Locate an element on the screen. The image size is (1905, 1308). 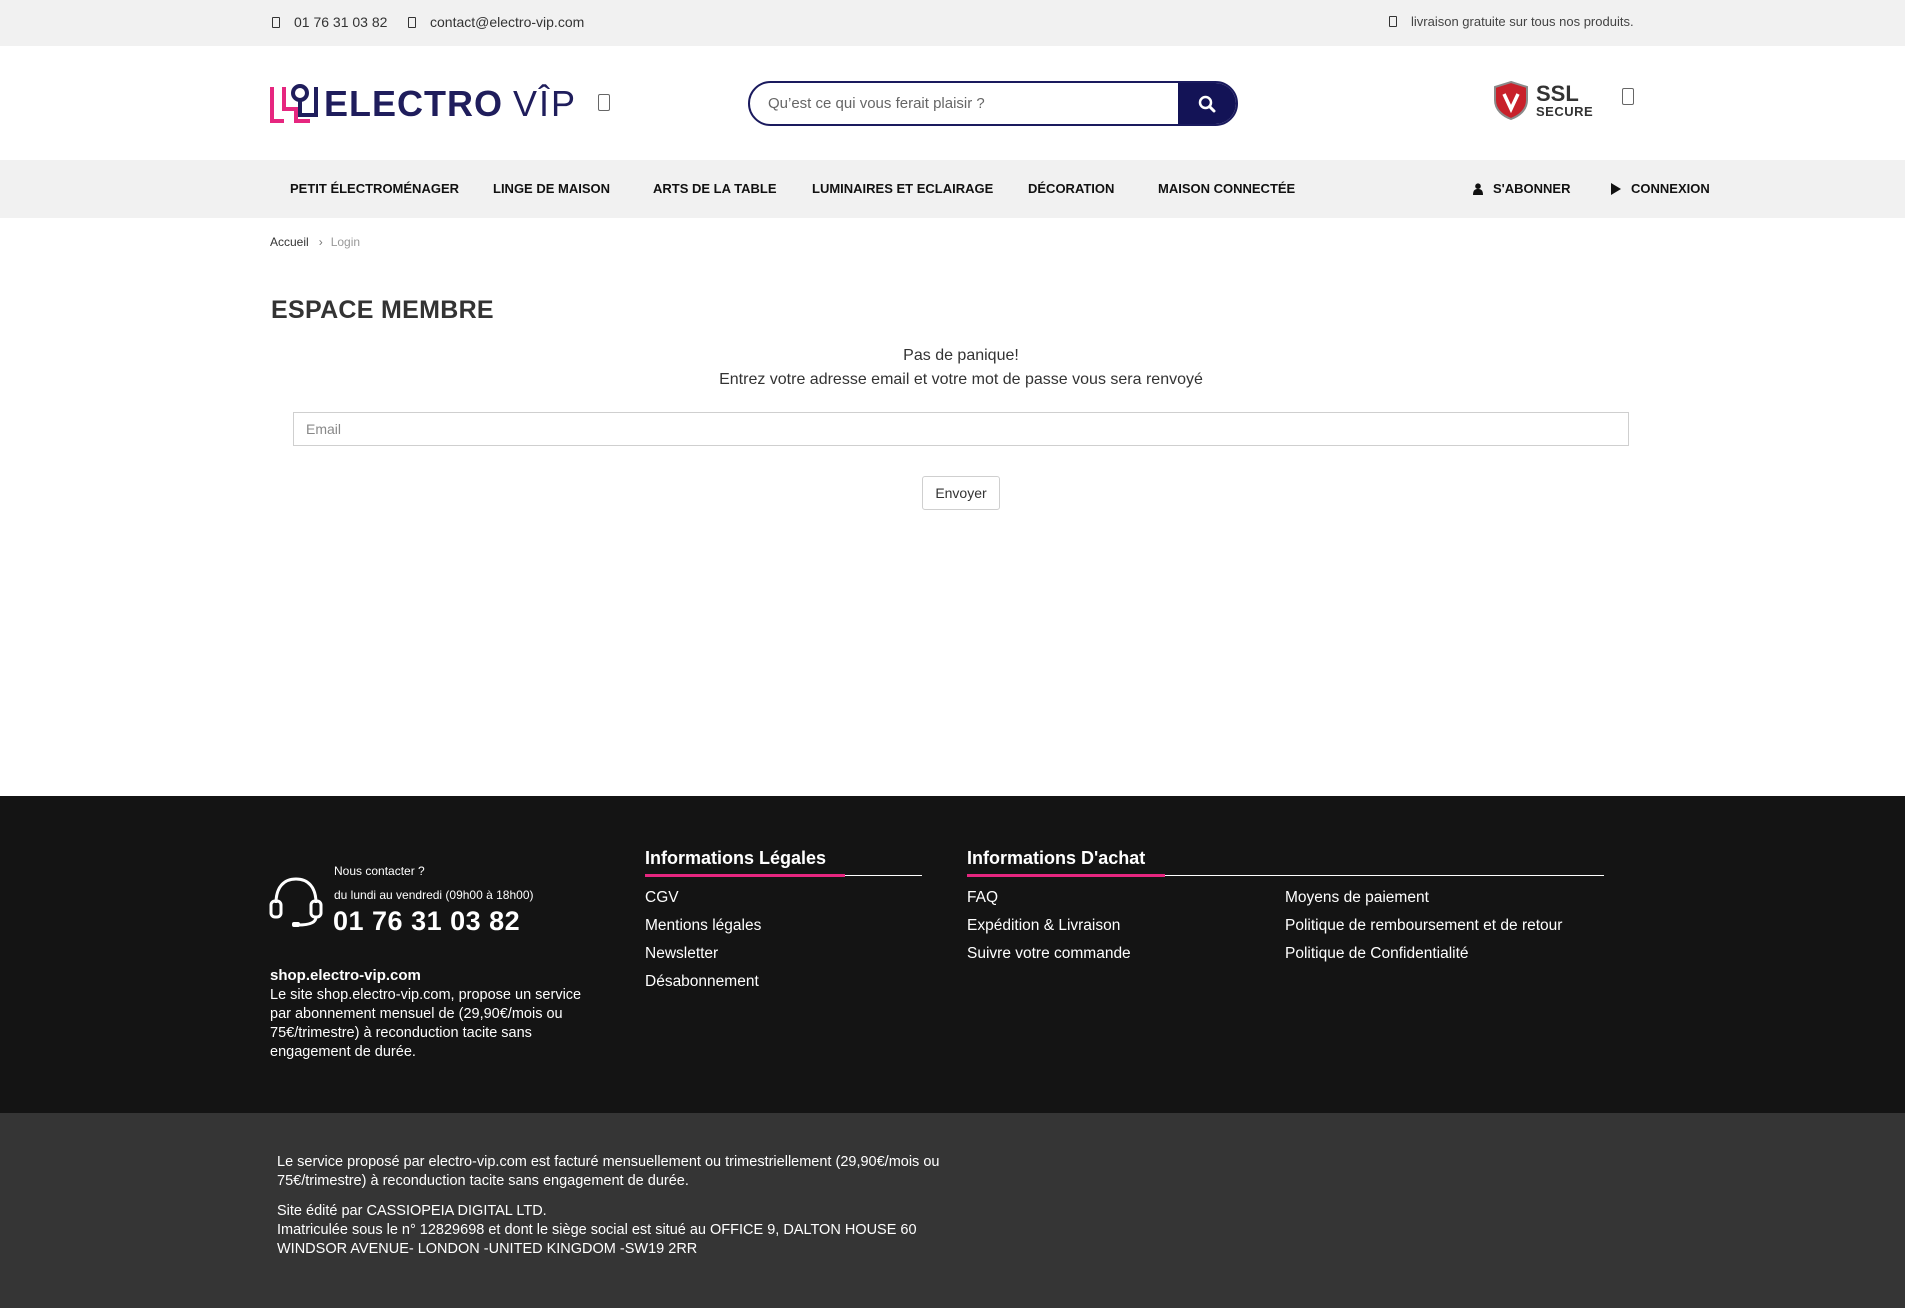
footer-link-expedition: Expédition & Livraison is located at coordinates (1043, 926).